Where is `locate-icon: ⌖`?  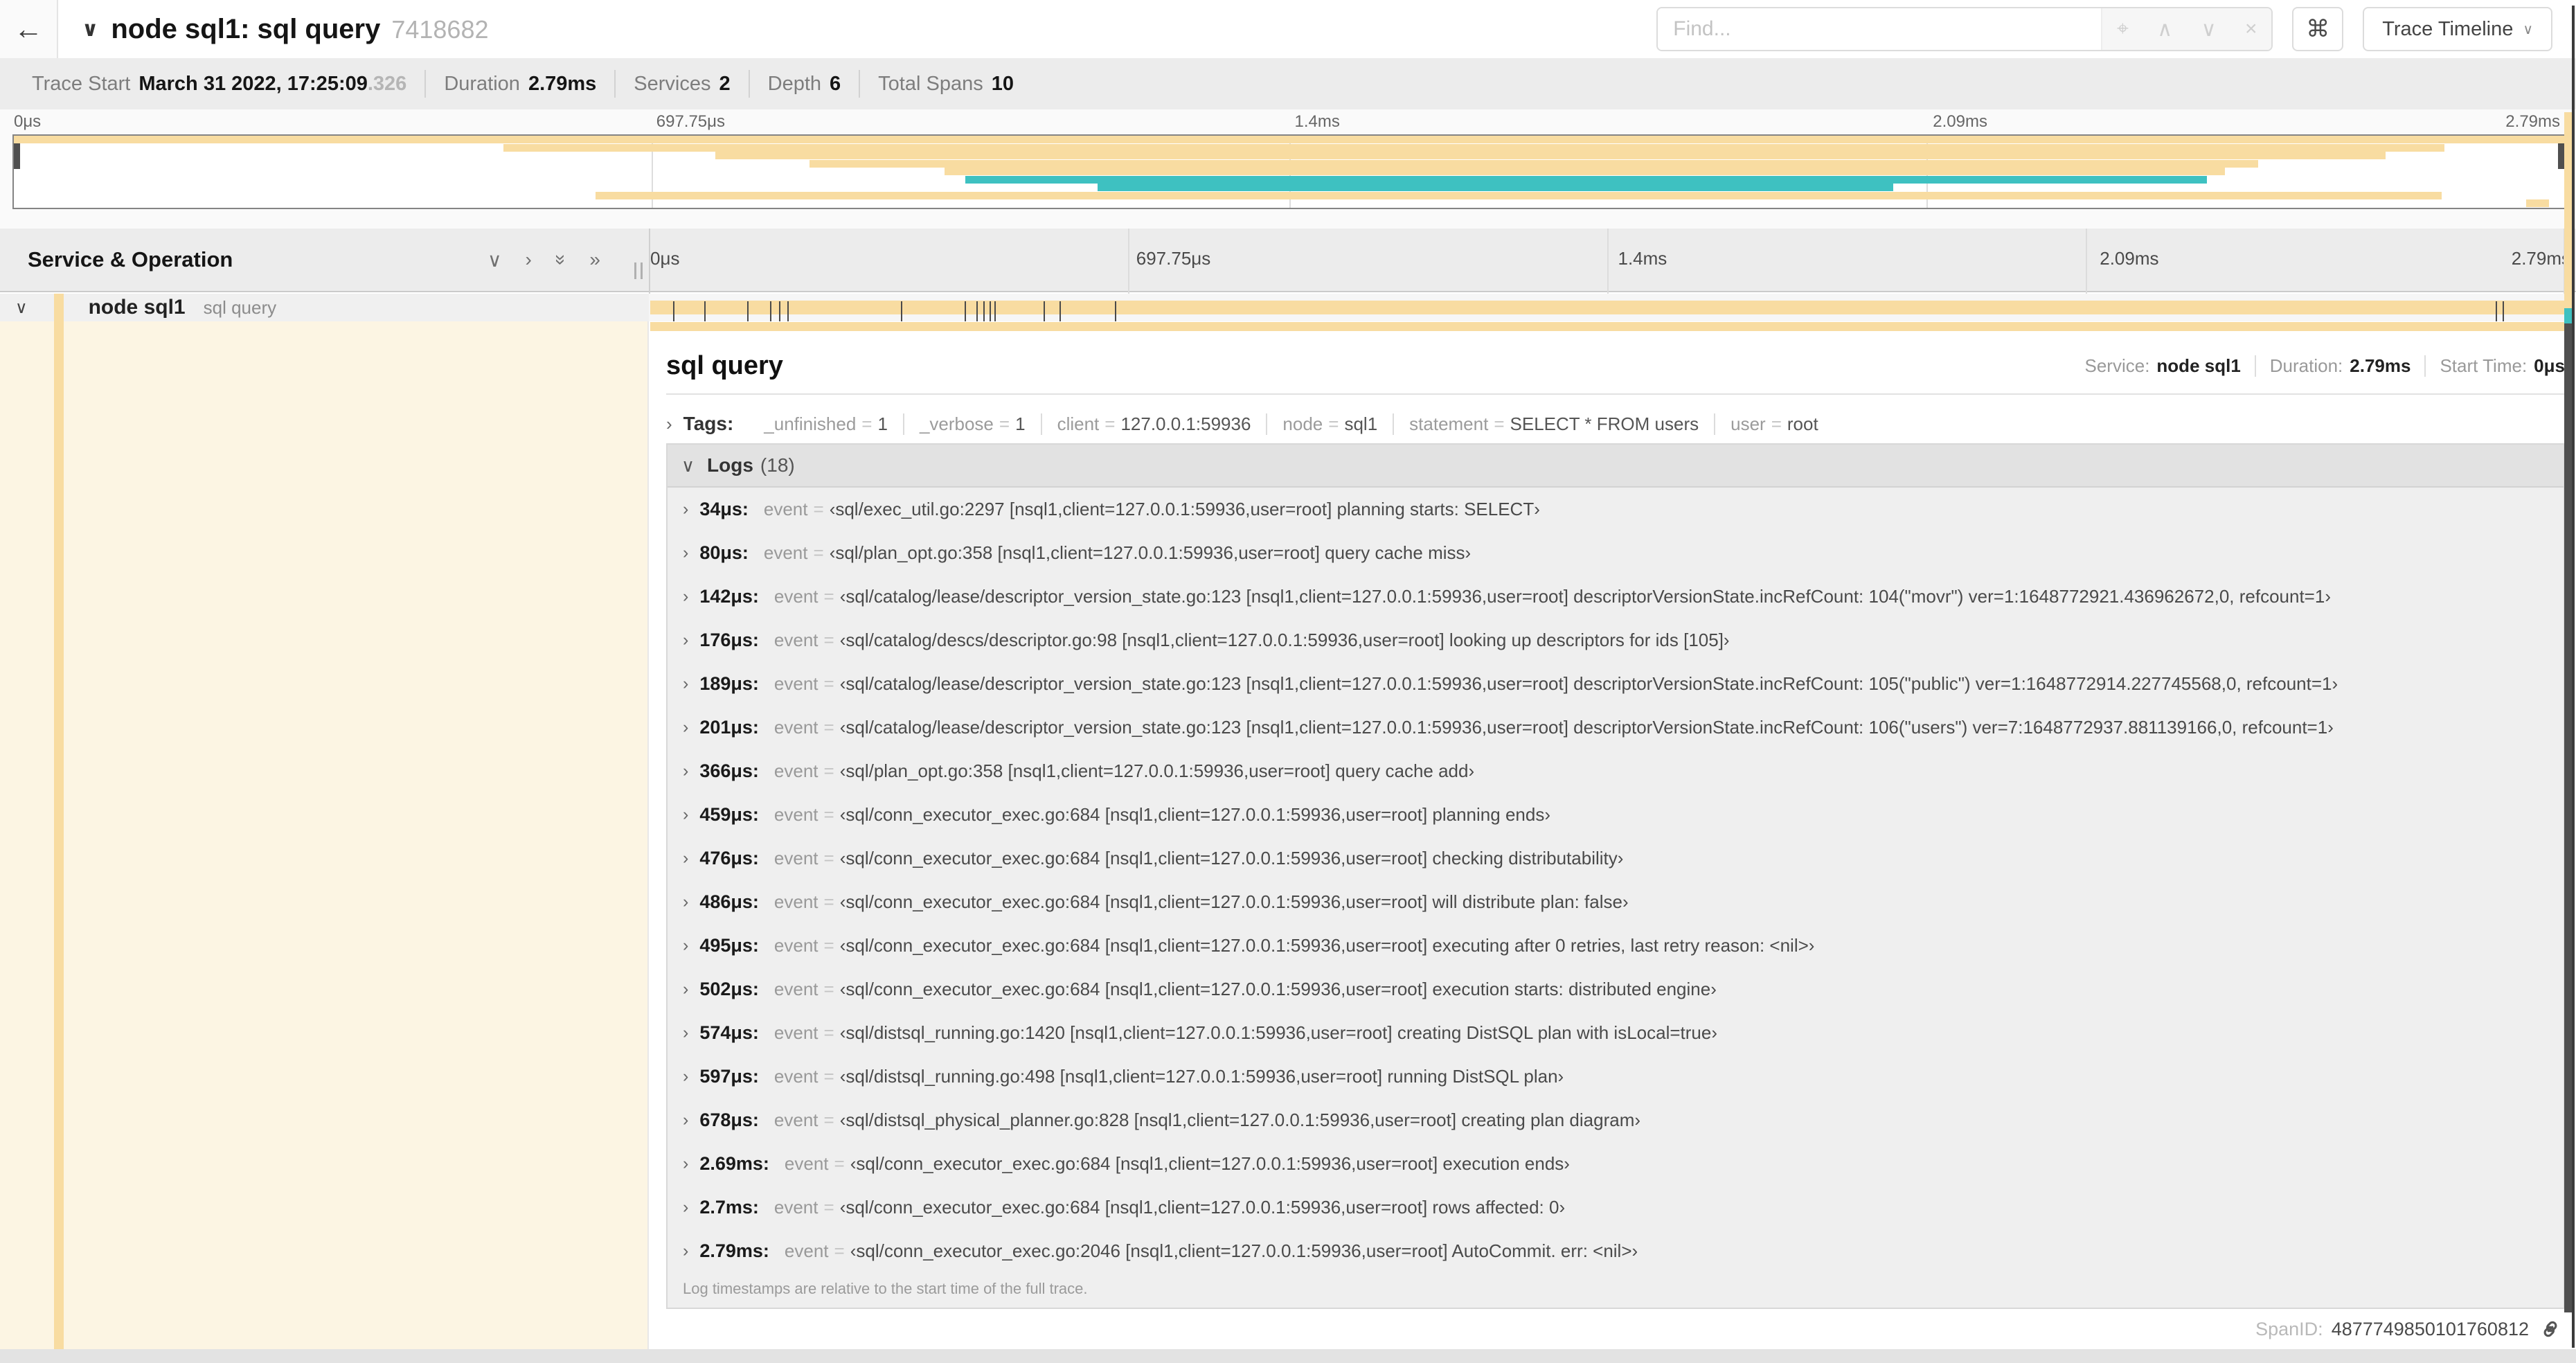 locate-icon: ⌖ is located at coordinates (2123, 29).